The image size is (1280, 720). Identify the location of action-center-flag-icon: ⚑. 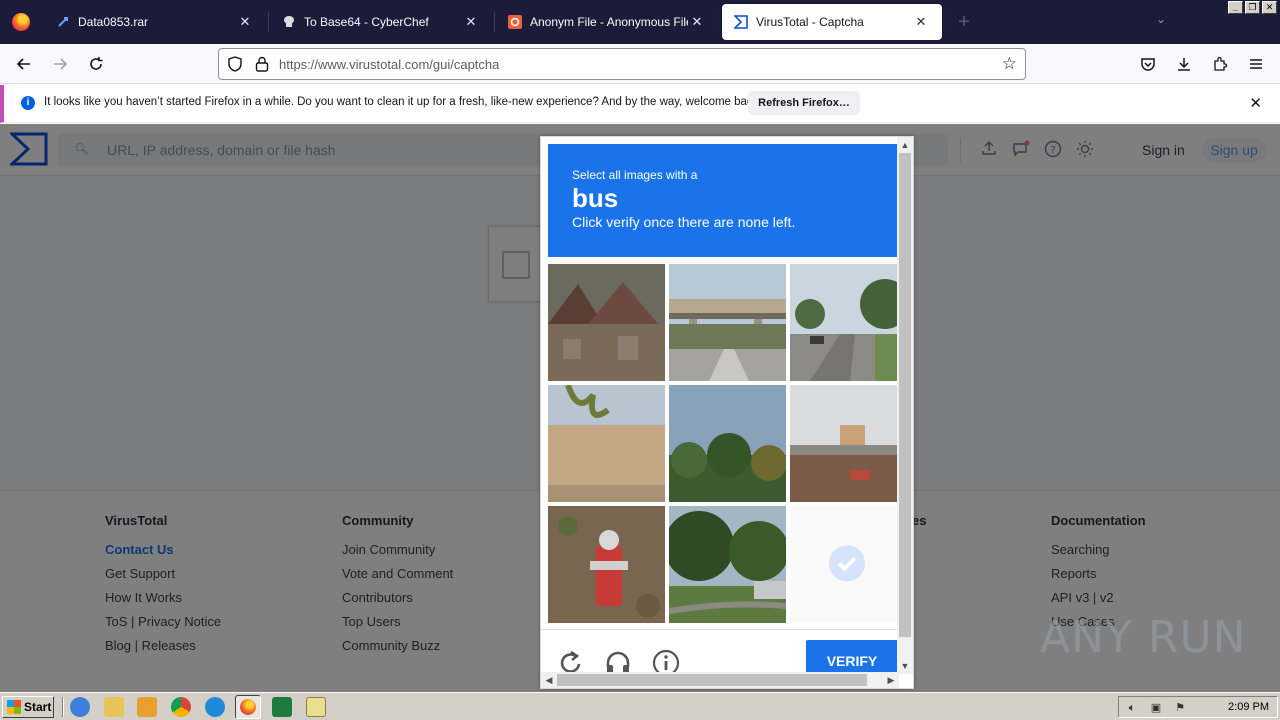
(1180, 708).